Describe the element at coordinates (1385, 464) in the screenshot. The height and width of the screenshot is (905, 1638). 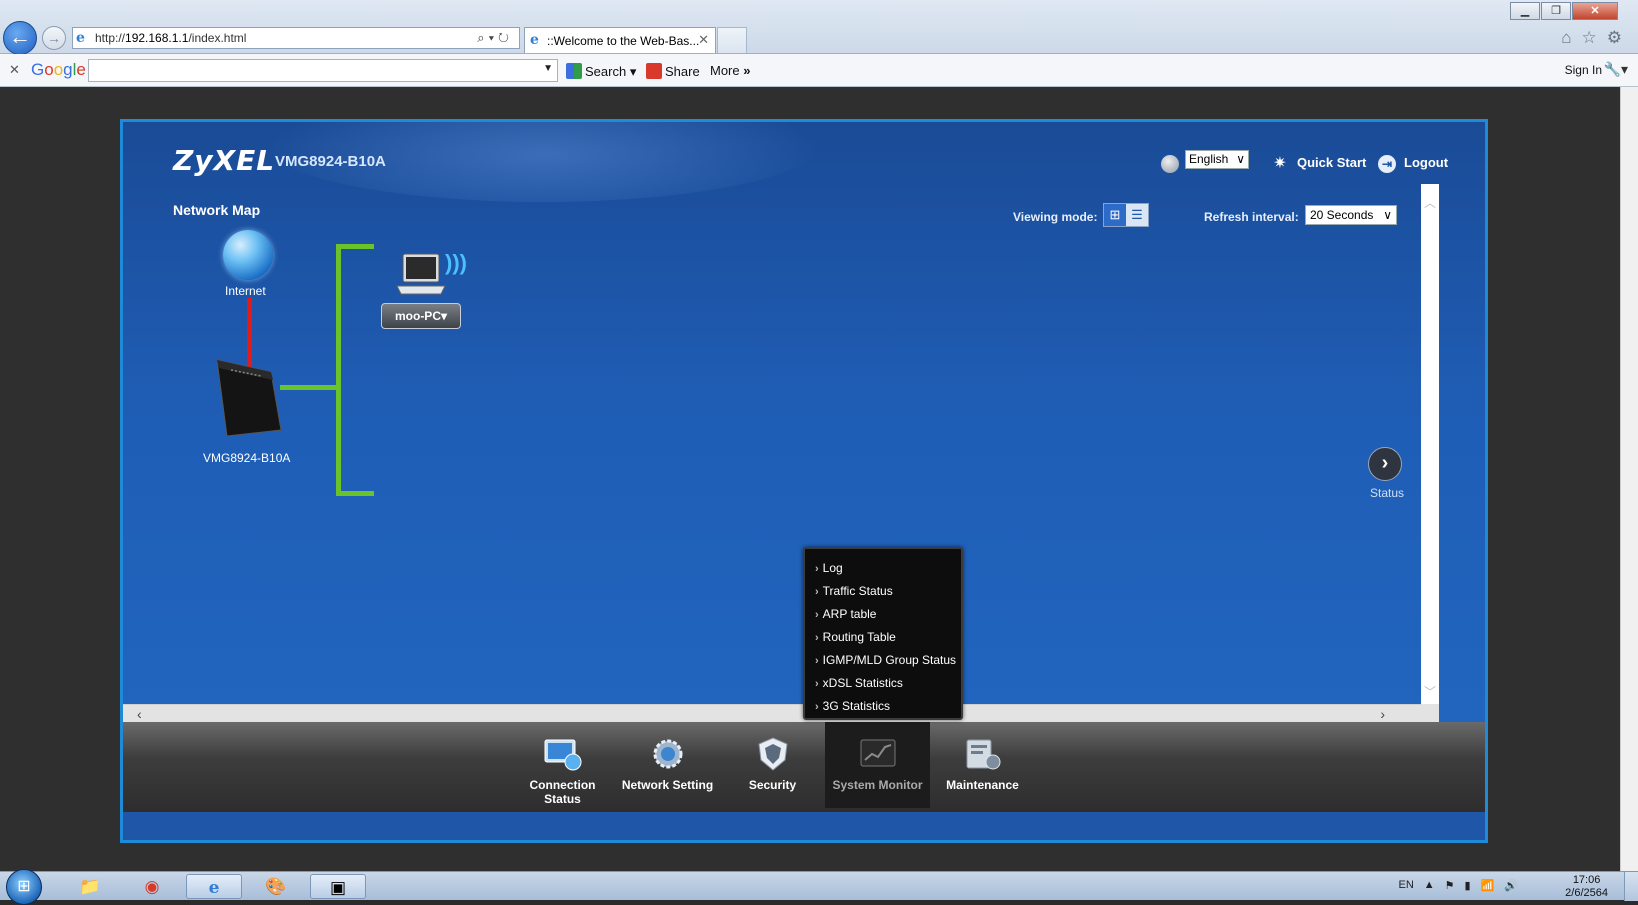
I see `status-panel-arrow-icon: ›` at that location.